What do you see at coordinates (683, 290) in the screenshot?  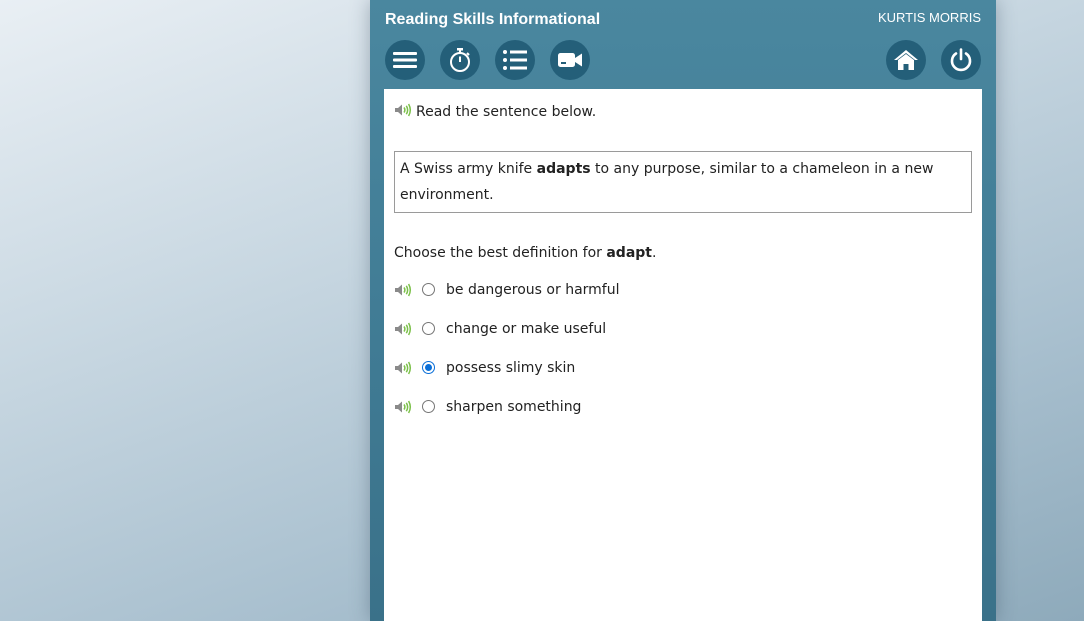 I see `answer-option: be dangerous or harmful` at bounding box center [683, 290].